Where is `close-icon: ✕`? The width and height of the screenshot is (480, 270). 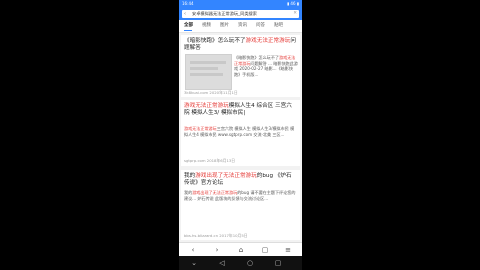 close-icon: ✕ is located at coordinates (295, 14).